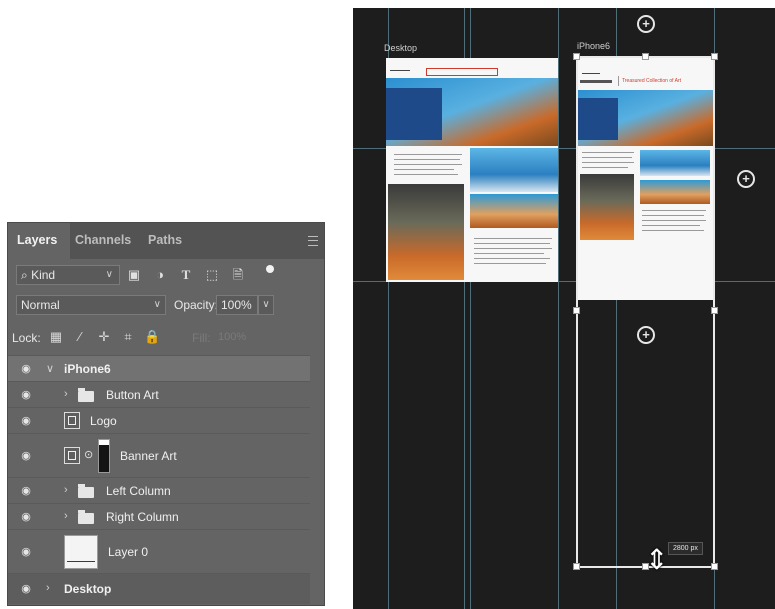  Describe the element at coordinates (201, 338) in the screenshot. I see `fill-label: Fill:` at that location.